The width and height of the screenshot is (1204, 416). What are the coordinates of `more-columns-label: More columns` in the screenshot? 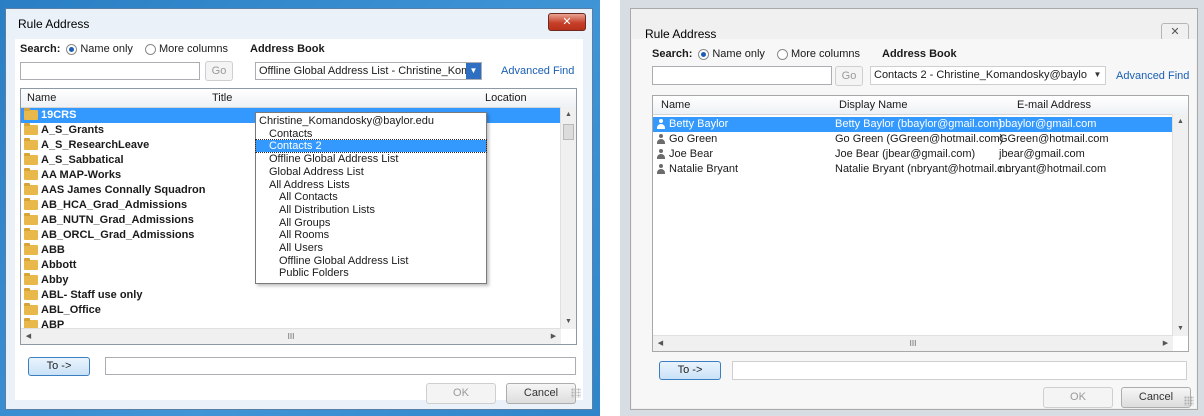 It's located at (825, 54).